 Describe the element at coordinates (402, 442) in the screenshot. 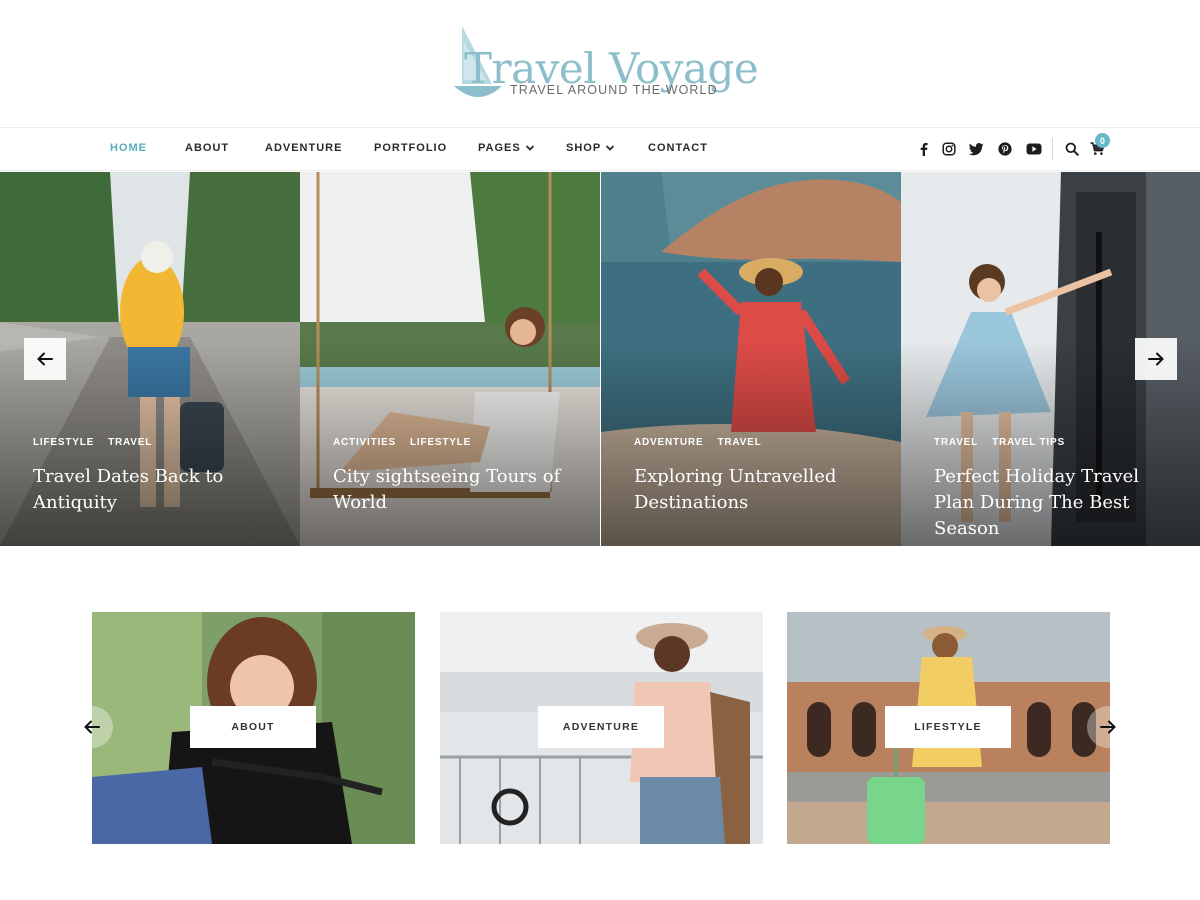

I see `slide-categories: ACTIVITIES LIFESTYLE` at that location.